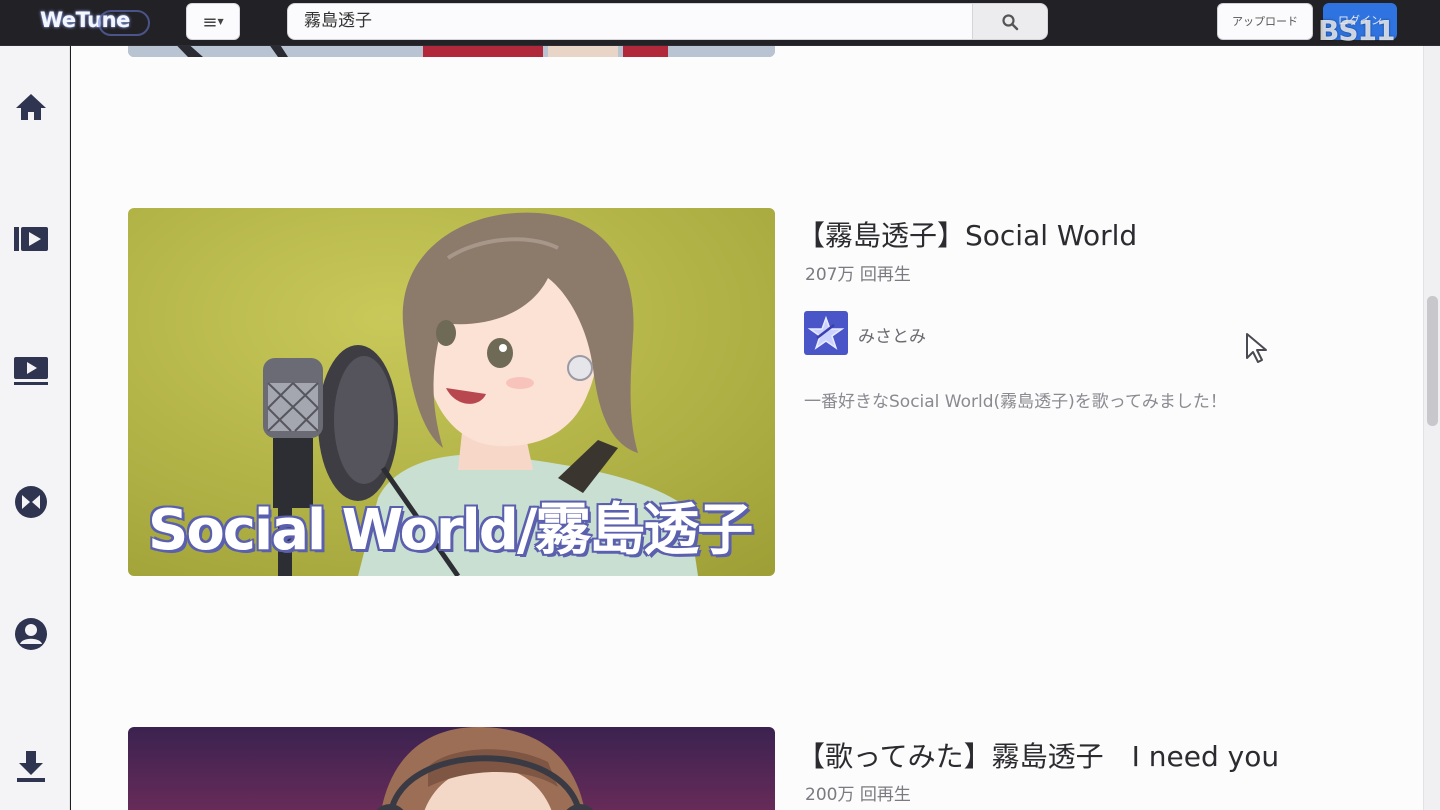  Describe the element at coordinates (31, 107) in the screenshot. I see `home-icon` at that location.